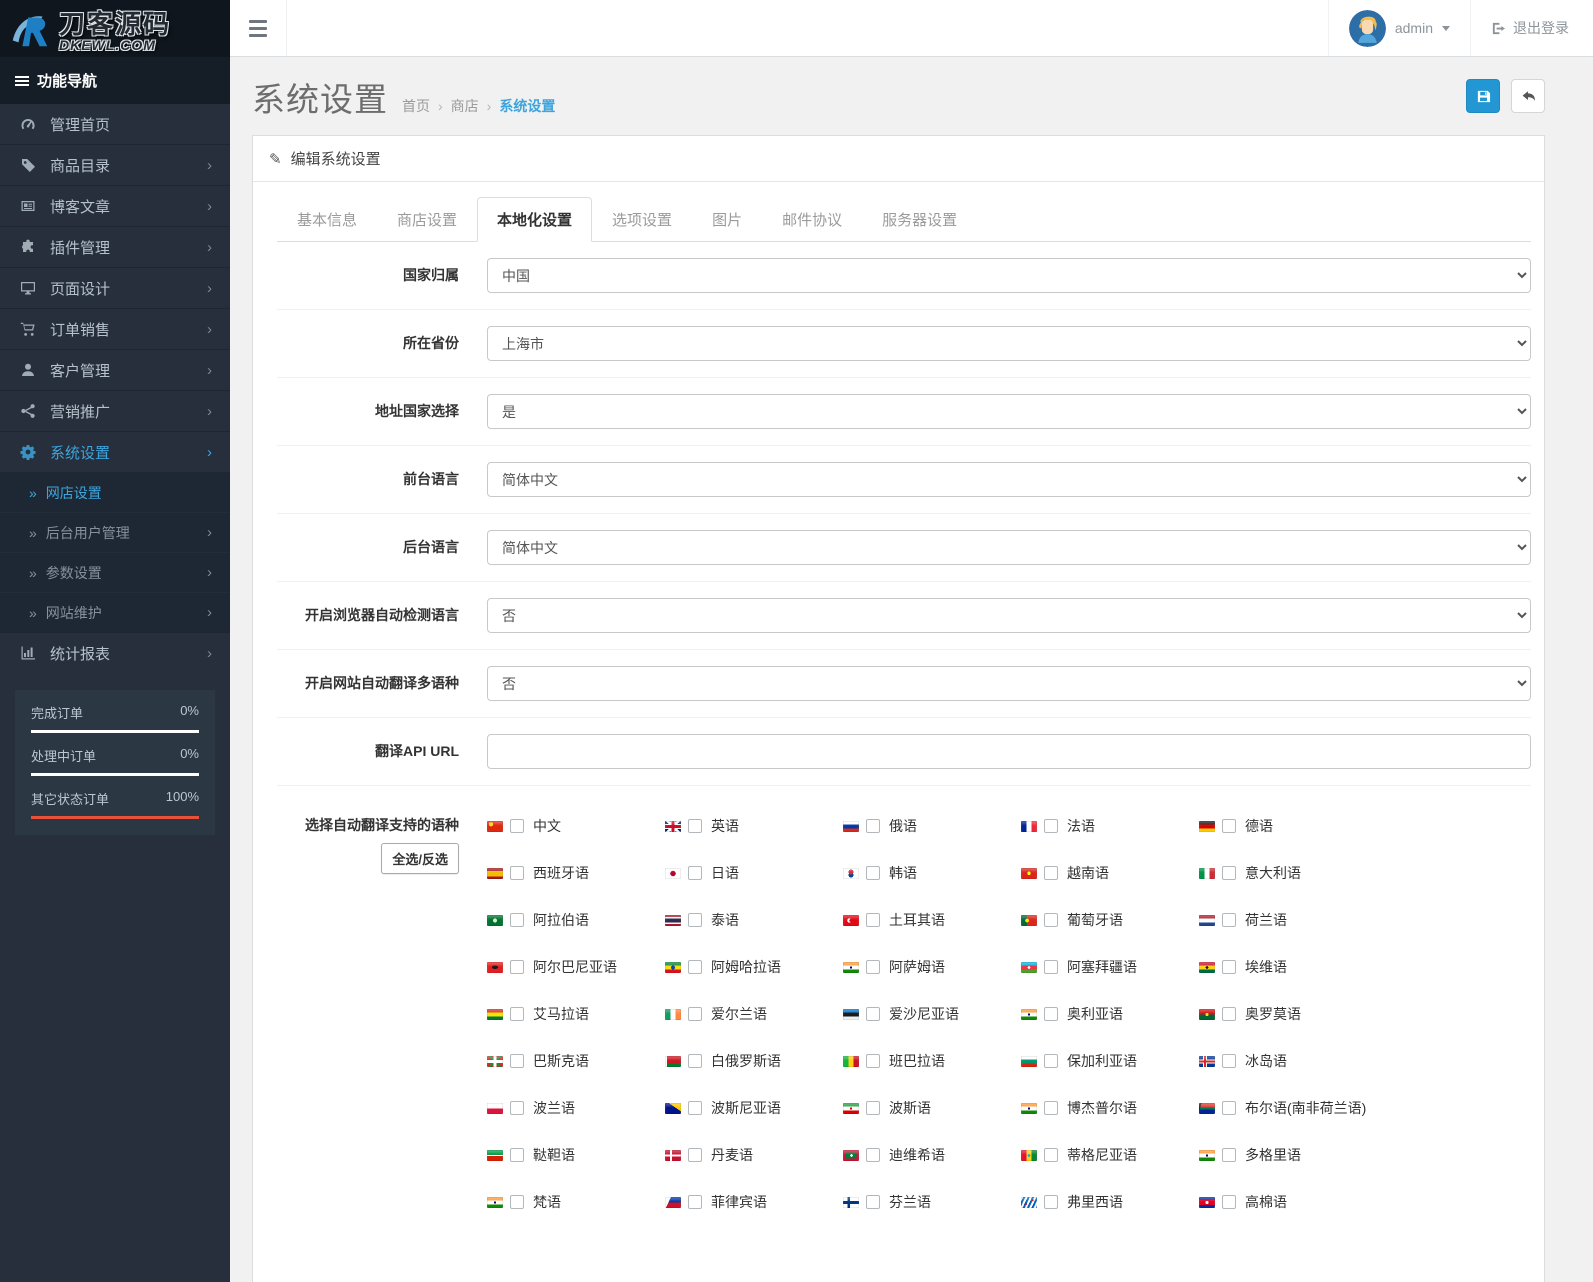 The image size is (1593, 1282). I want to click on sidebar-subitem-parameters: » 参数设置 ›, so click(115, 572).